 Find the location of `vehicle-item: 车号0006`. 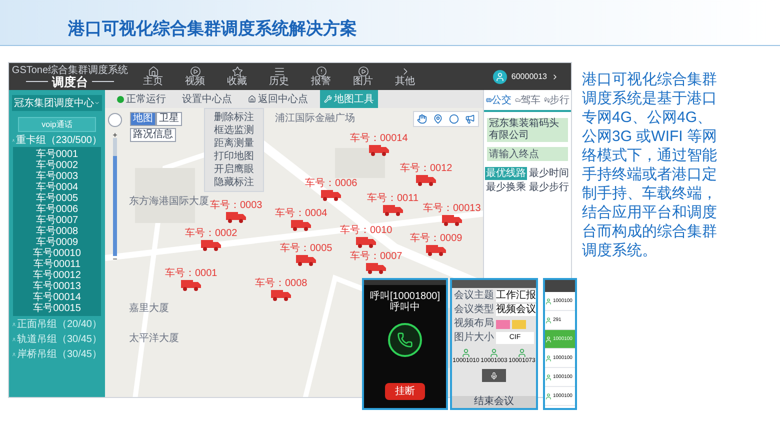

vehicle-item: 车号0006 is located at coordinates (57, 209).